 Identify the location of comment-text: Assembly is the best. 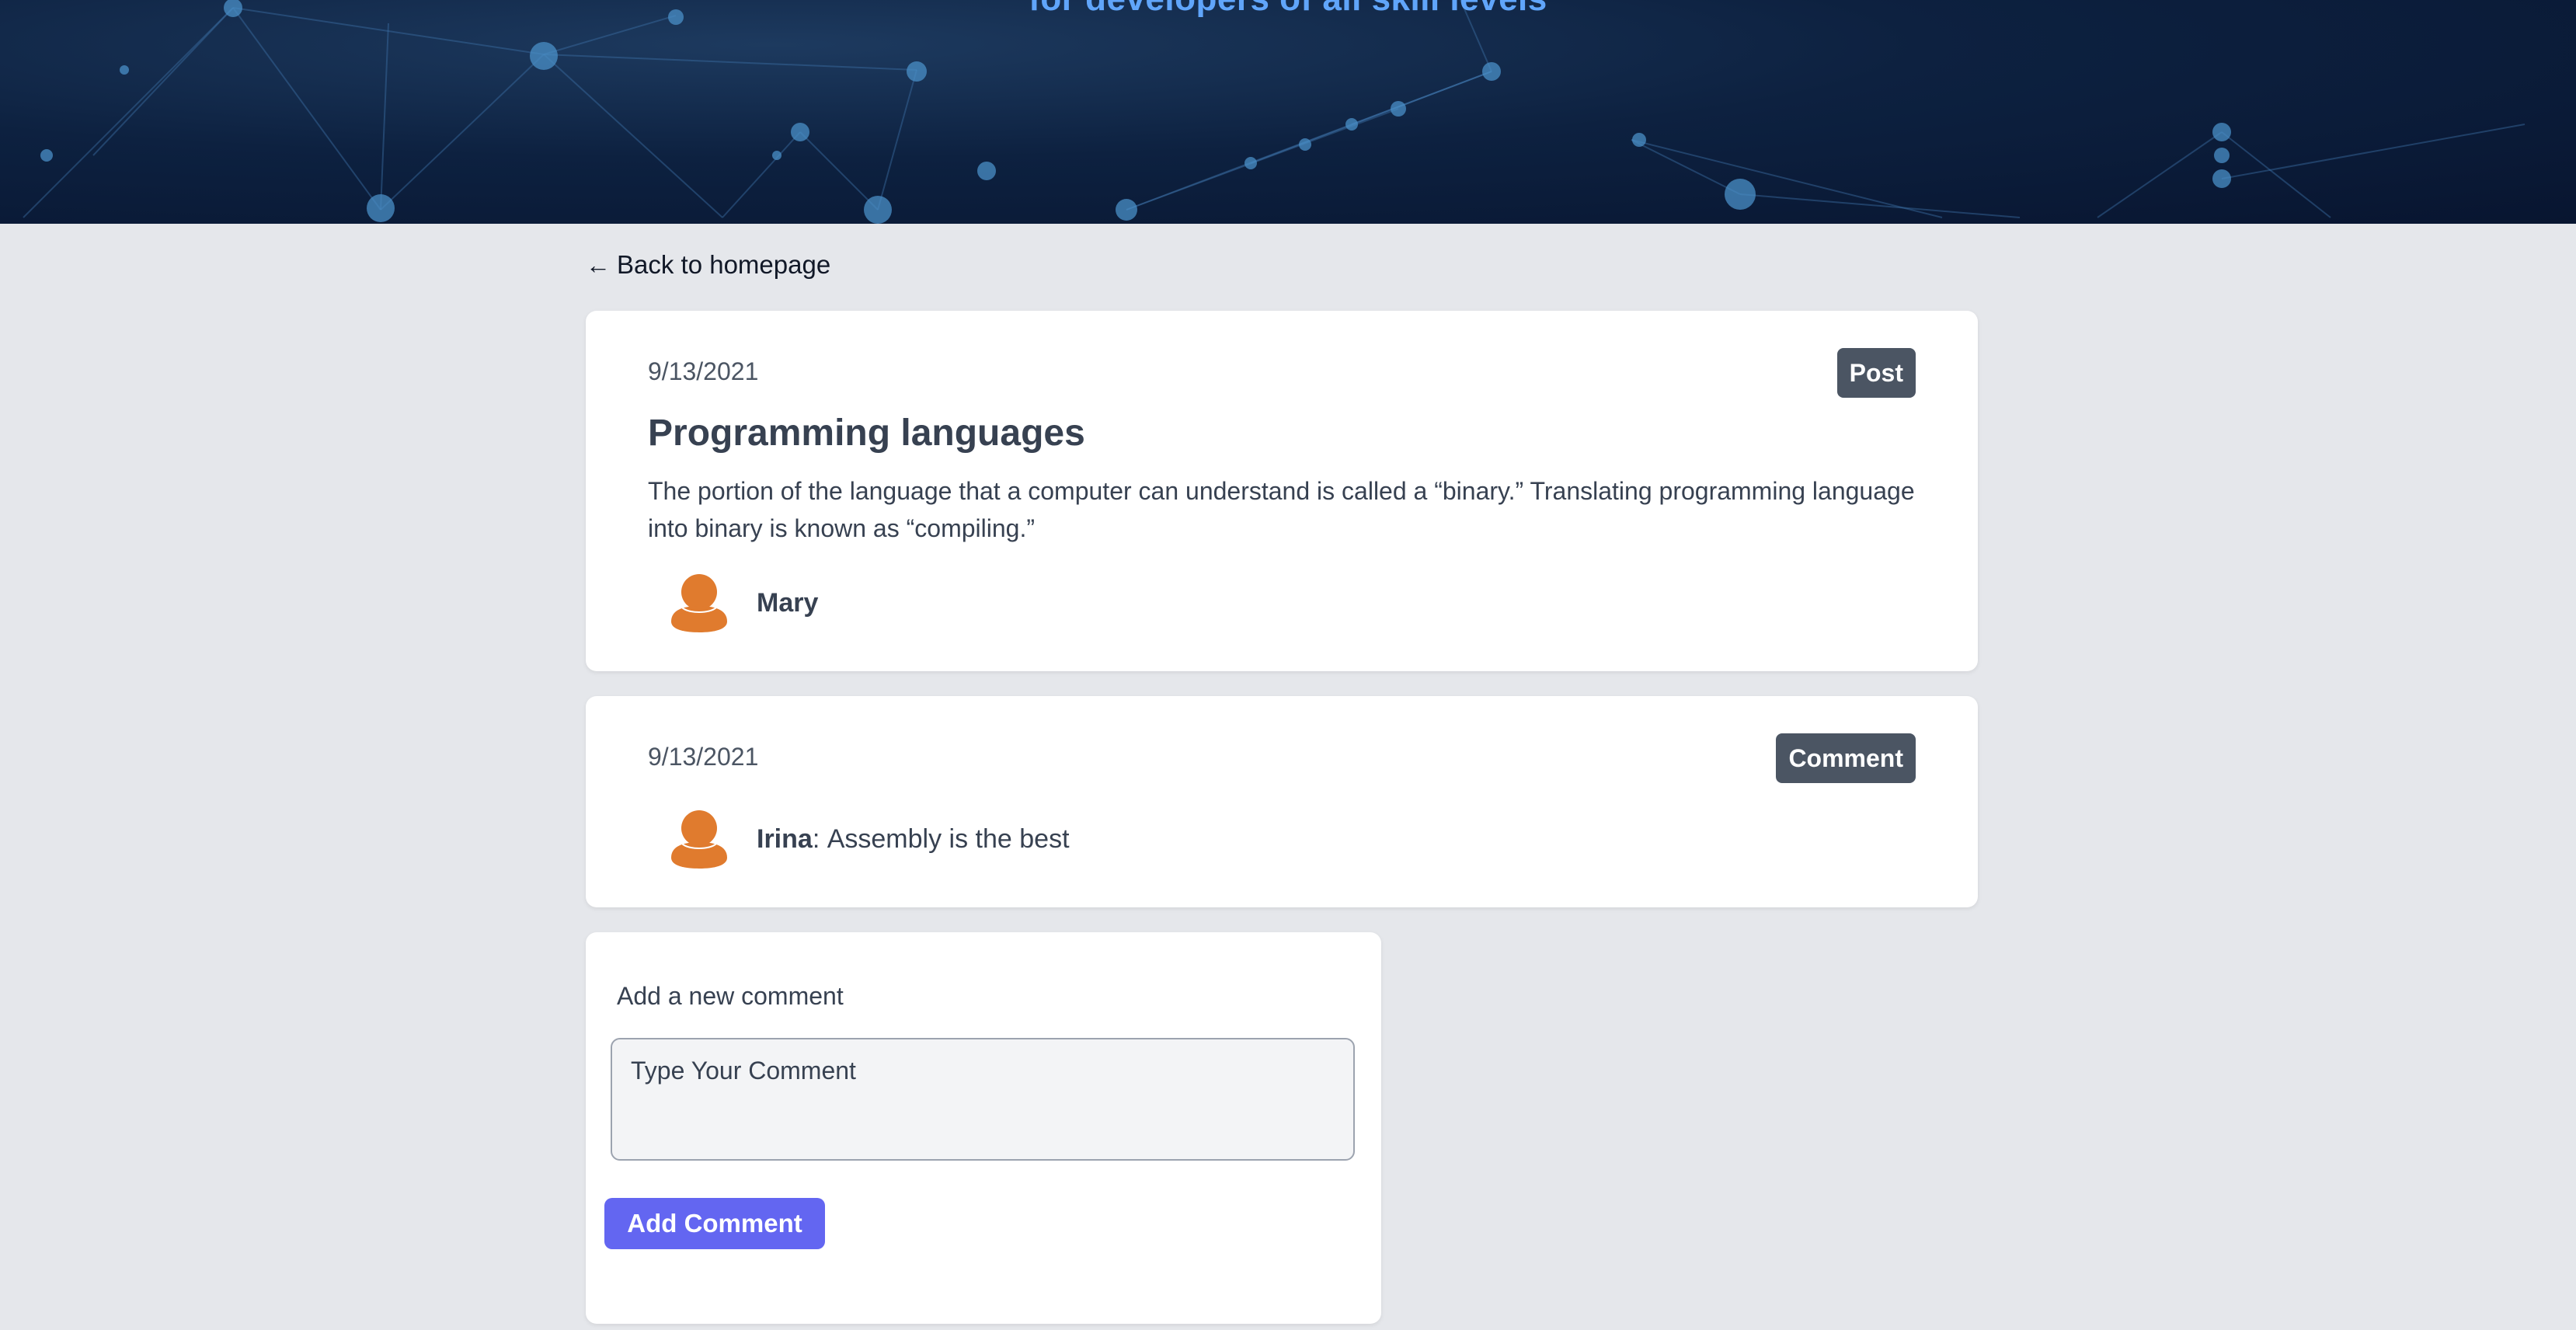
(948, 838).